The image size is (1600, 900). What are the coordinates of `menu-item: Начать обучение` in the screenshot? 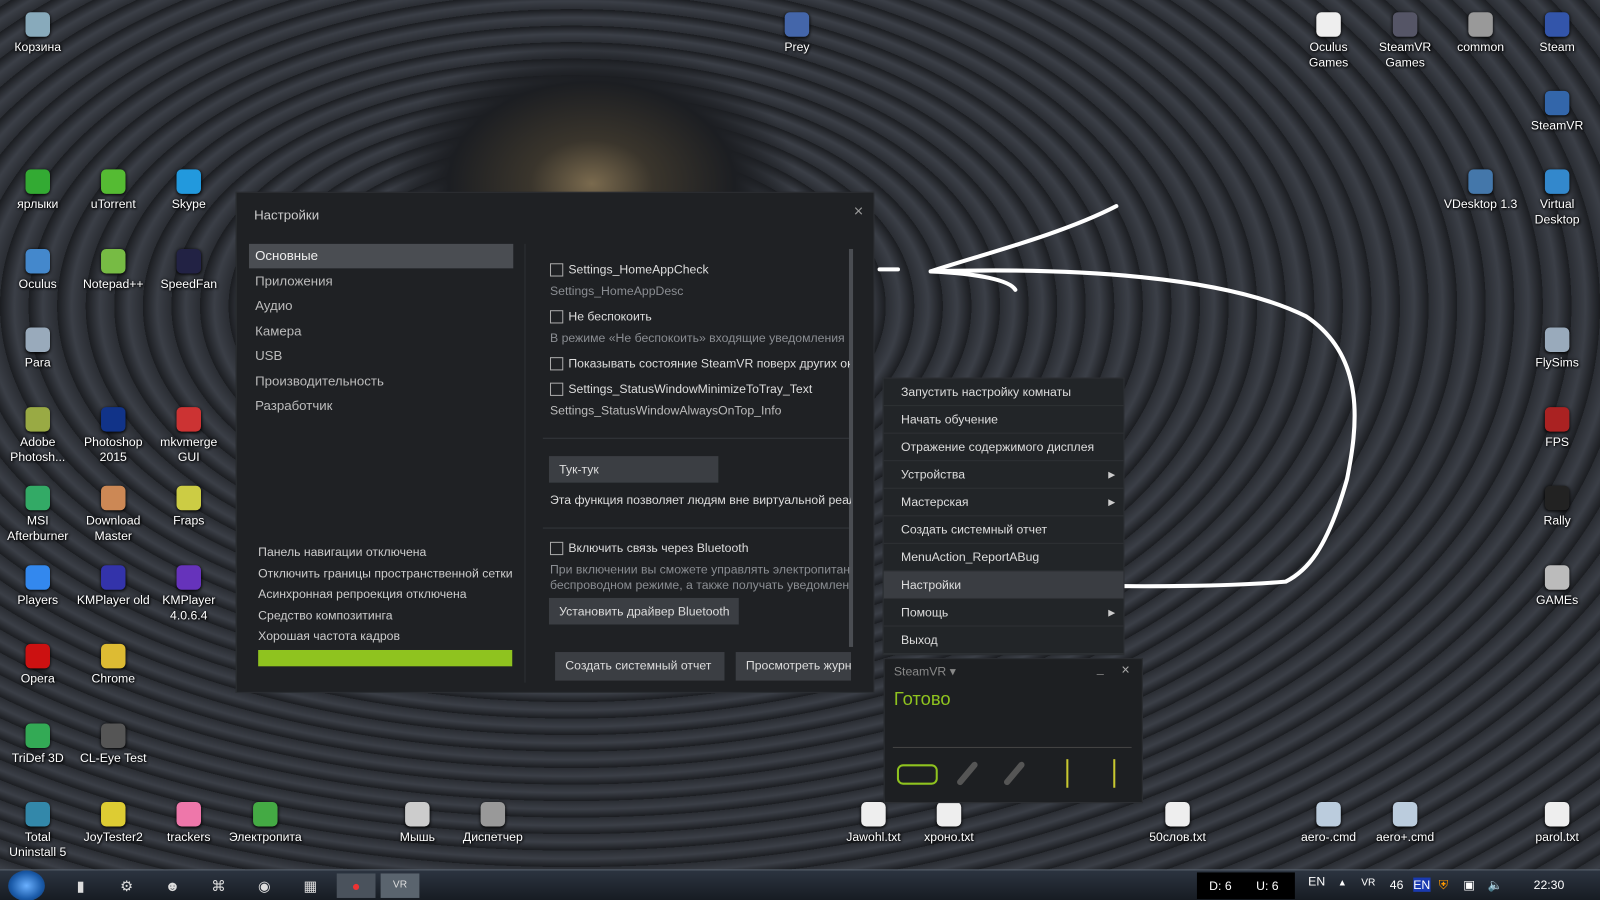 It's located at (1003, 420).